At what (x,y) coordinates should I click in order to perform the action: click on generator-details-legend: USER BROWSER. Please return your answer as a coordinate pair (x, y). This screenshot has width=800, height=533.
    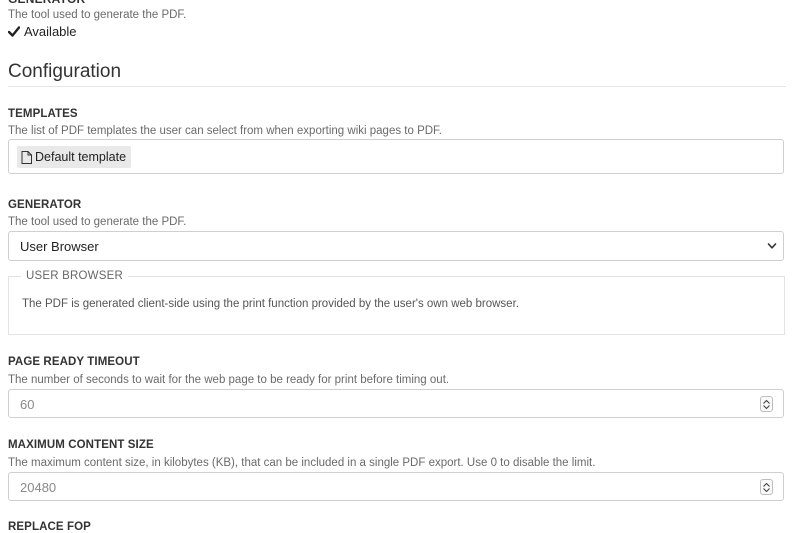
    Looking at the image, I should click on (74, 276).